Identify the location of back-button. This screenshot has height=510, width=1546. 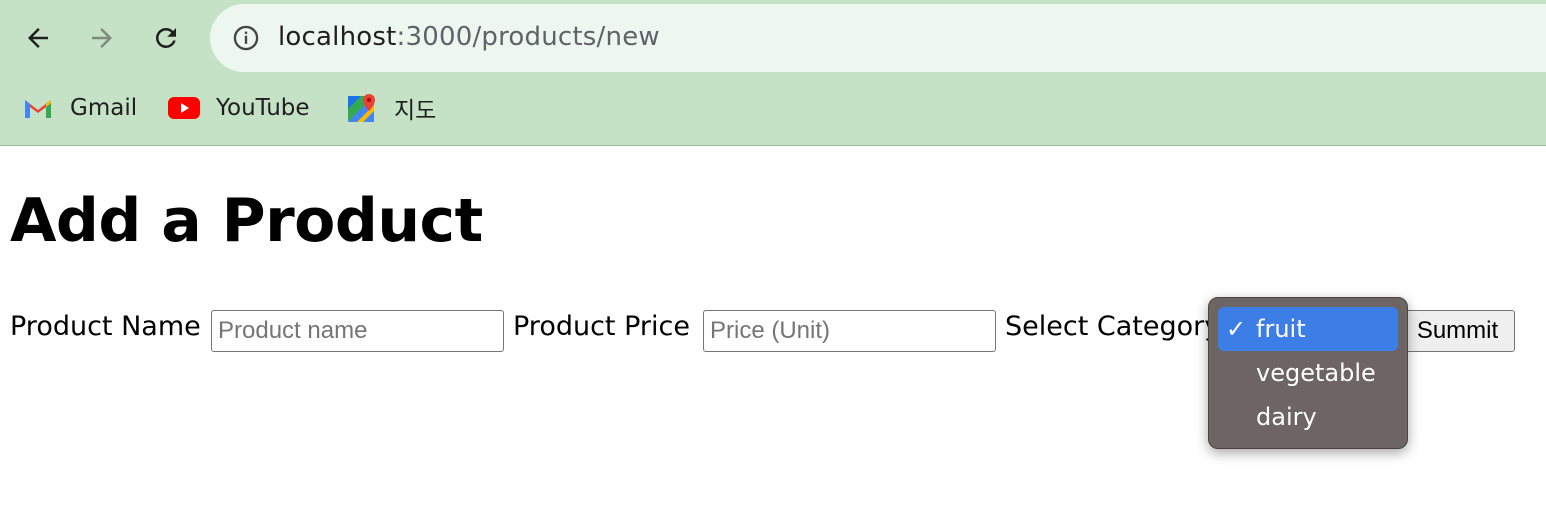
(38, 38).